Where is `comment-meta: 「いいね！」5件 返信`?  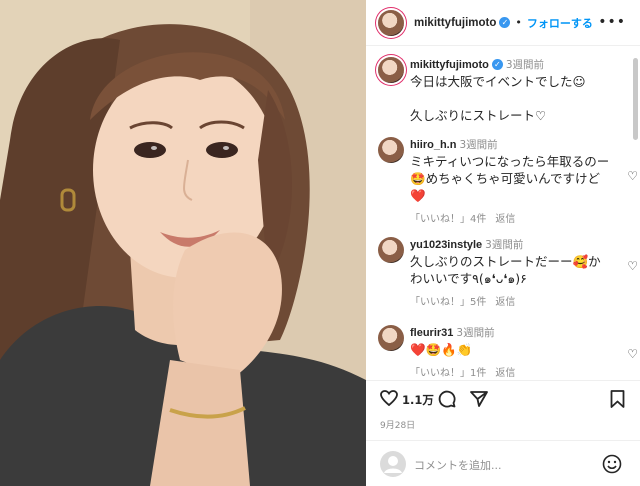
comment-meta: 「いいね！」5件 返信 is located at coordinates (510, 300).